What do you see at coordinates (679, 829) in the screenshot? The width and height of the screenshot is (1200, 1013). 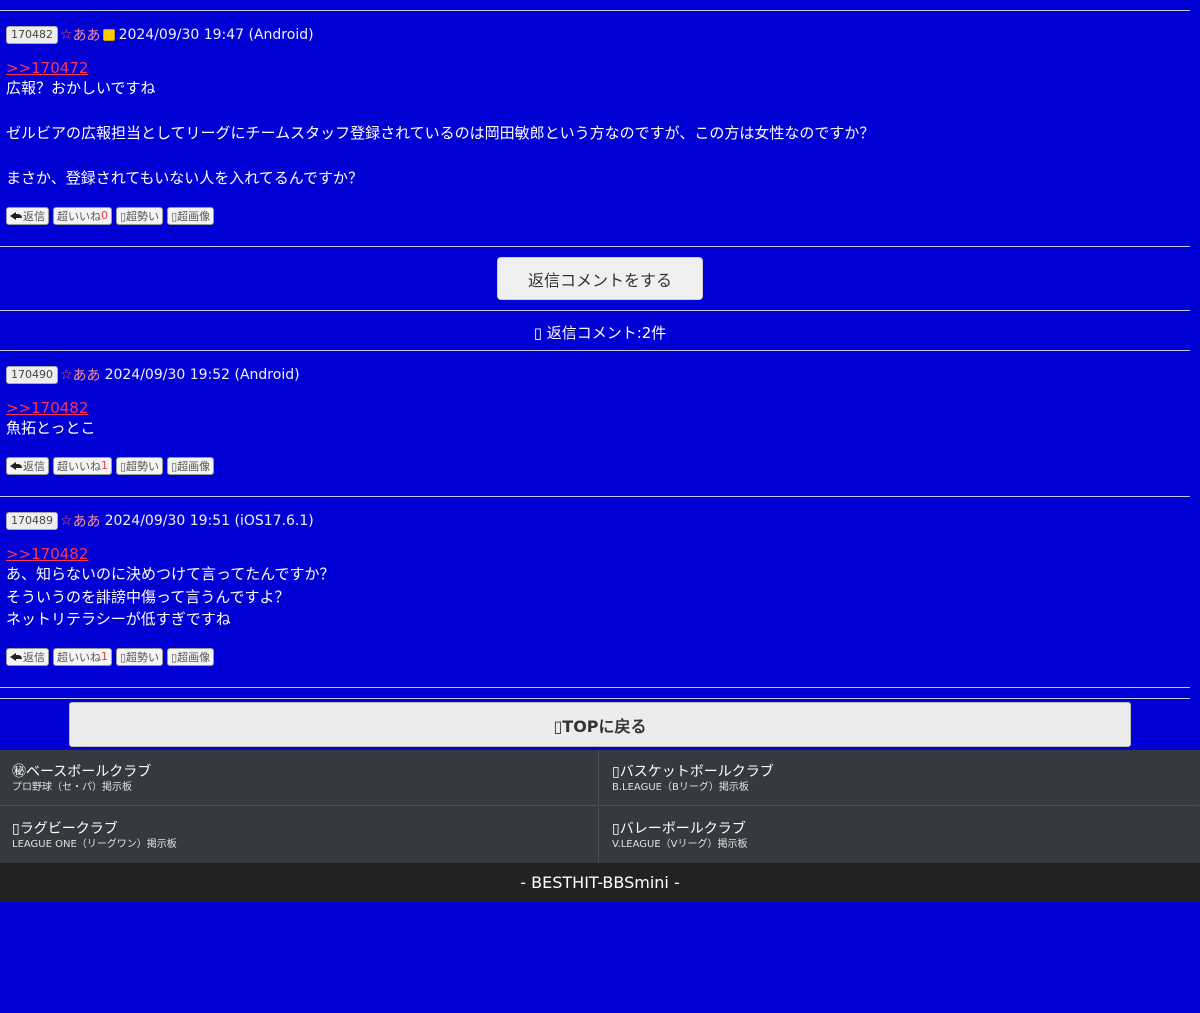 I see `club-name: ▯バレーボールクラブ` at bounding box center [679, 829].